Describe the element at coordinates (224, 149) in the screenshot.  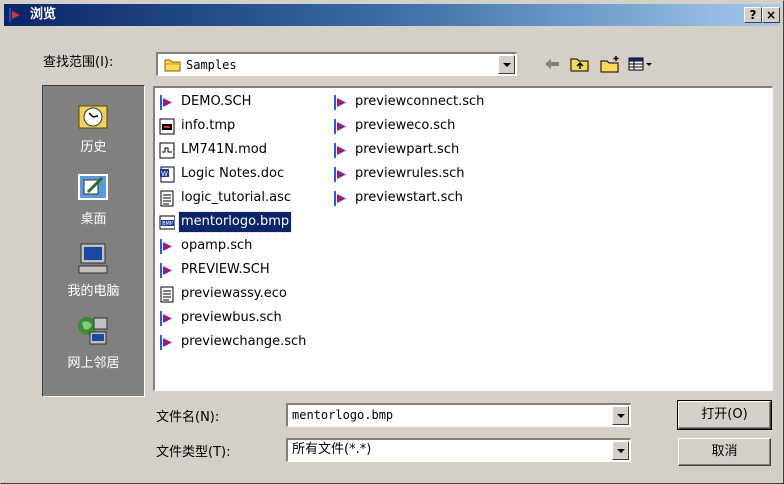
I see `file-name: LM741N.mod` at that location.